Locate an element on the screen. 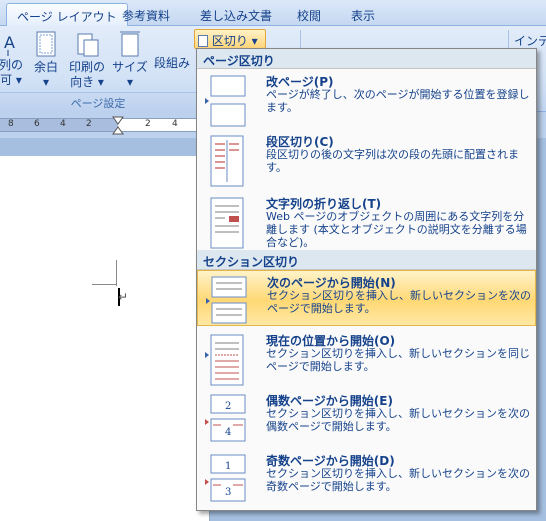 Image resolution: width=546 pixels, height=521 pixels. margins-button: 余白 ▾ is located at coordinates (46, 60).